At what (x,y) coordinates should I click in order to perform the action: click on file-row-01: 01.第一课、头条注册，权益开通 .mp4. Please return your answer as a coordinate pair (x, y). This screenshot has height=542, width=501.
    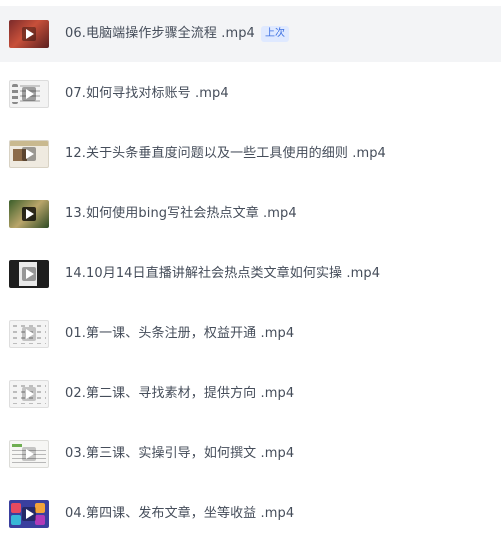
    Looking at the image, I should click on (250, 334).